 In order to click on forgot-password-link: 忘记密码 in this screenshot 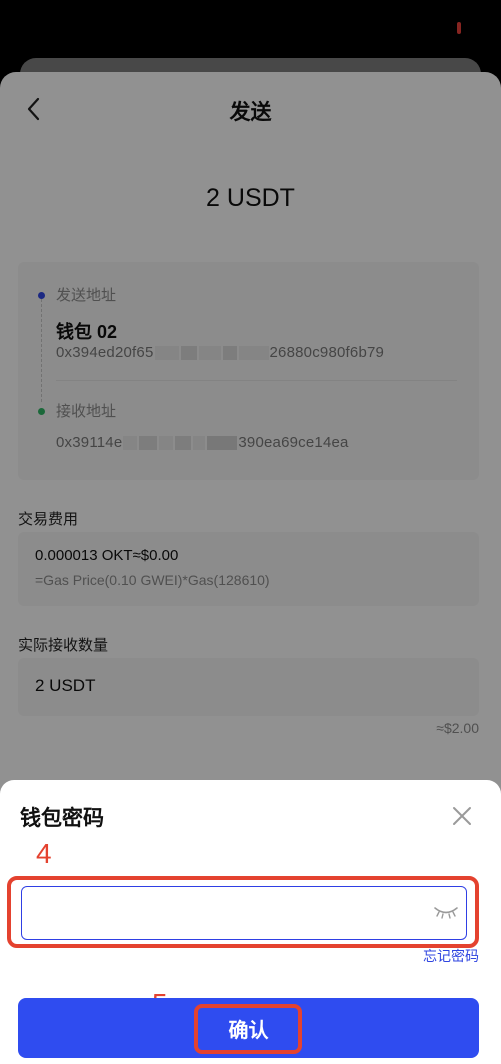, I will do `click(451, 956)`.